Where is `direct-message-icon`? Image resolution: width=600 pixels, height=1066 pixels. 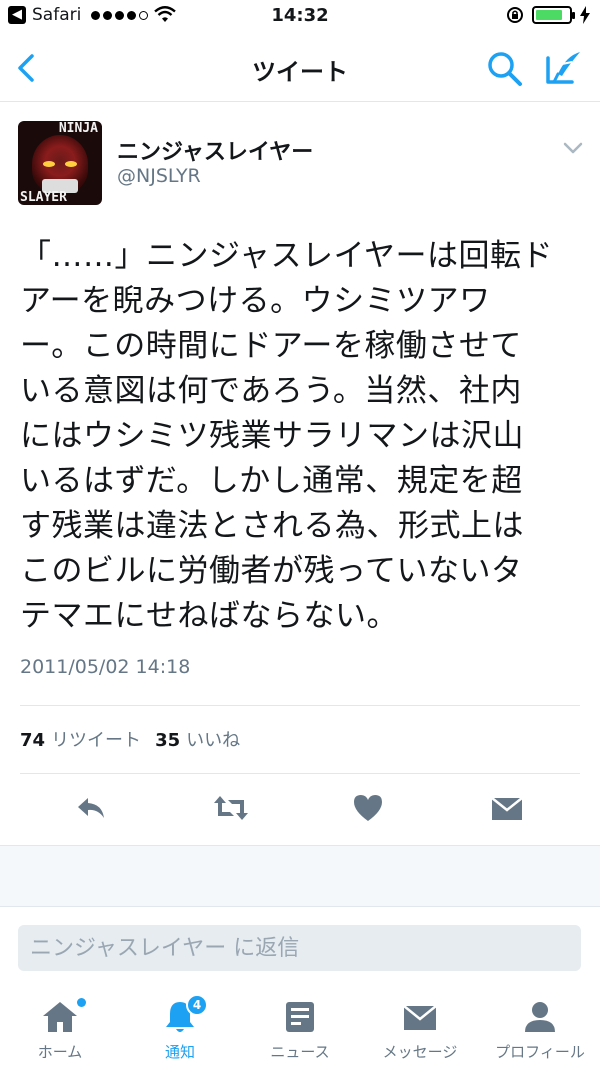
direct-message-icon is located at coordinates (507, 808).